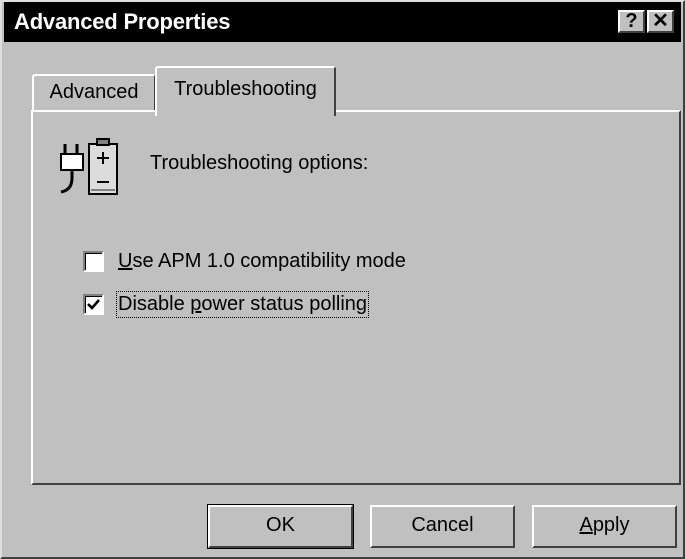 The image size is (685, 559). Describe the element at coordinates (660, 21) in the screenshot. I see `close-button: ✕` at that location.